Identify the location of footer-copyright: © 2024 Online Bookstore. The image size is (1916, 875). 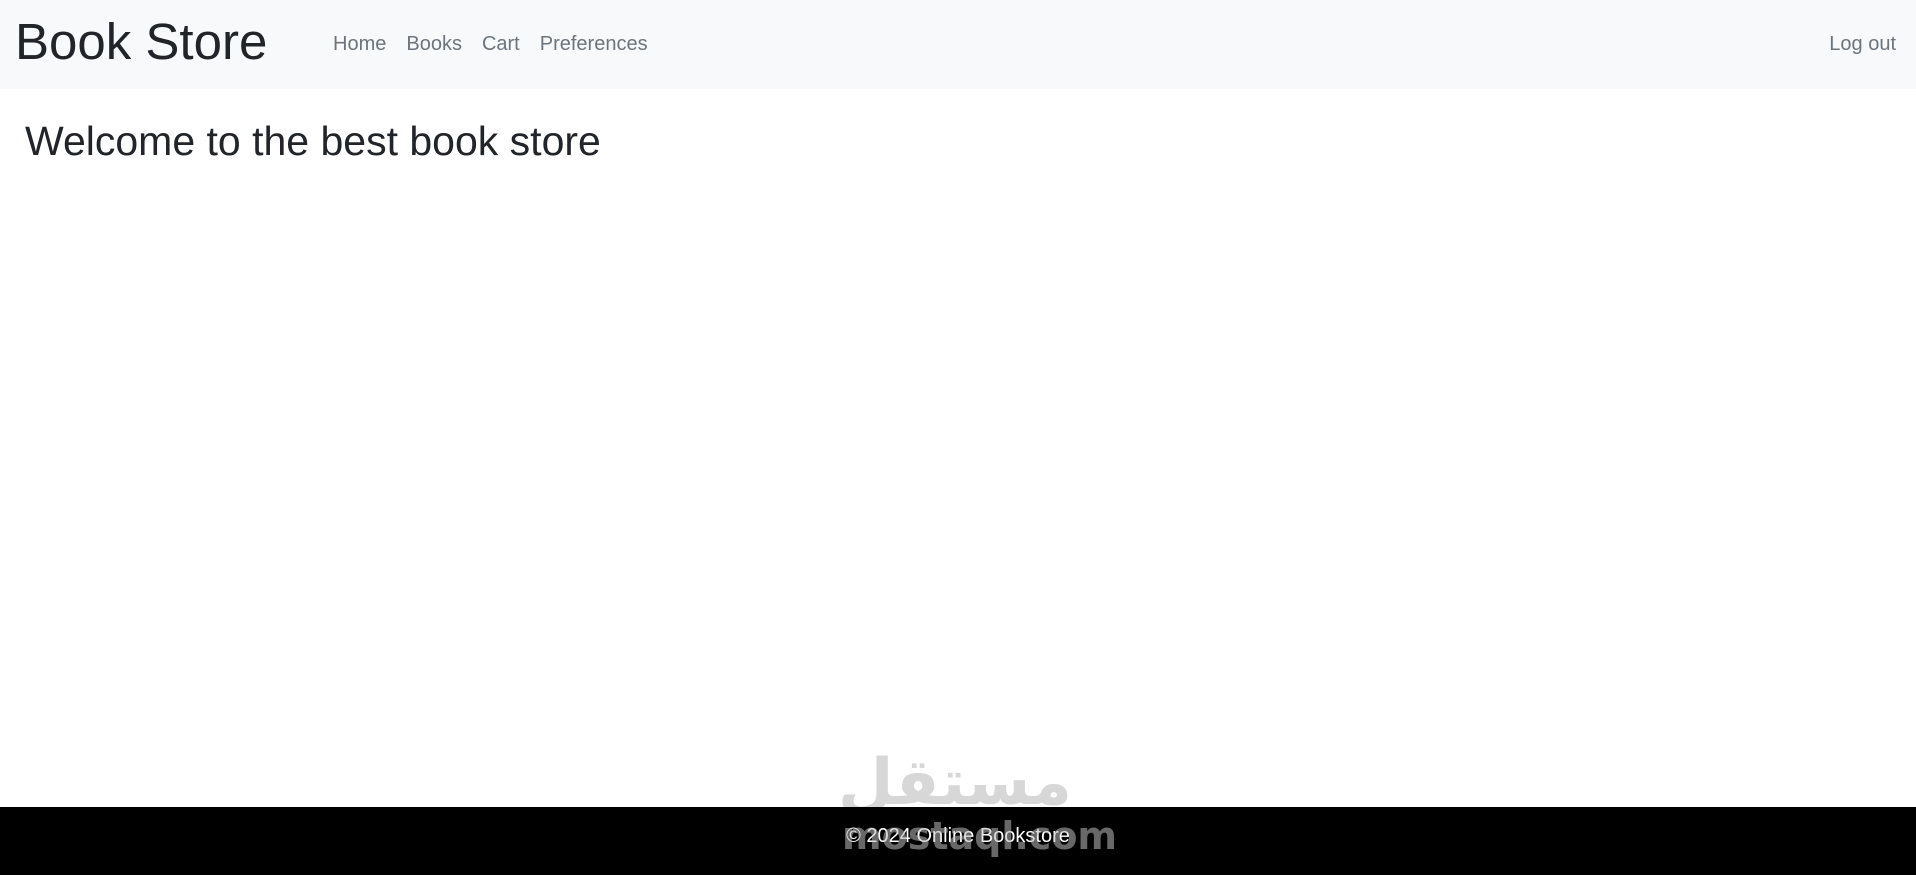
(958, 836).